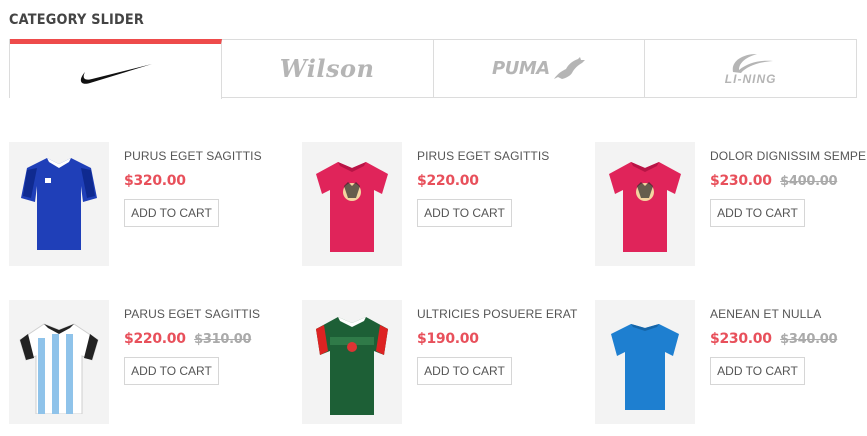 This screenshot has height=436, width=867. What do you see at coordinates (521, 68) in the screenshot?
I see `puma-logo-text: PUMA` at bounding box center [521, 68].